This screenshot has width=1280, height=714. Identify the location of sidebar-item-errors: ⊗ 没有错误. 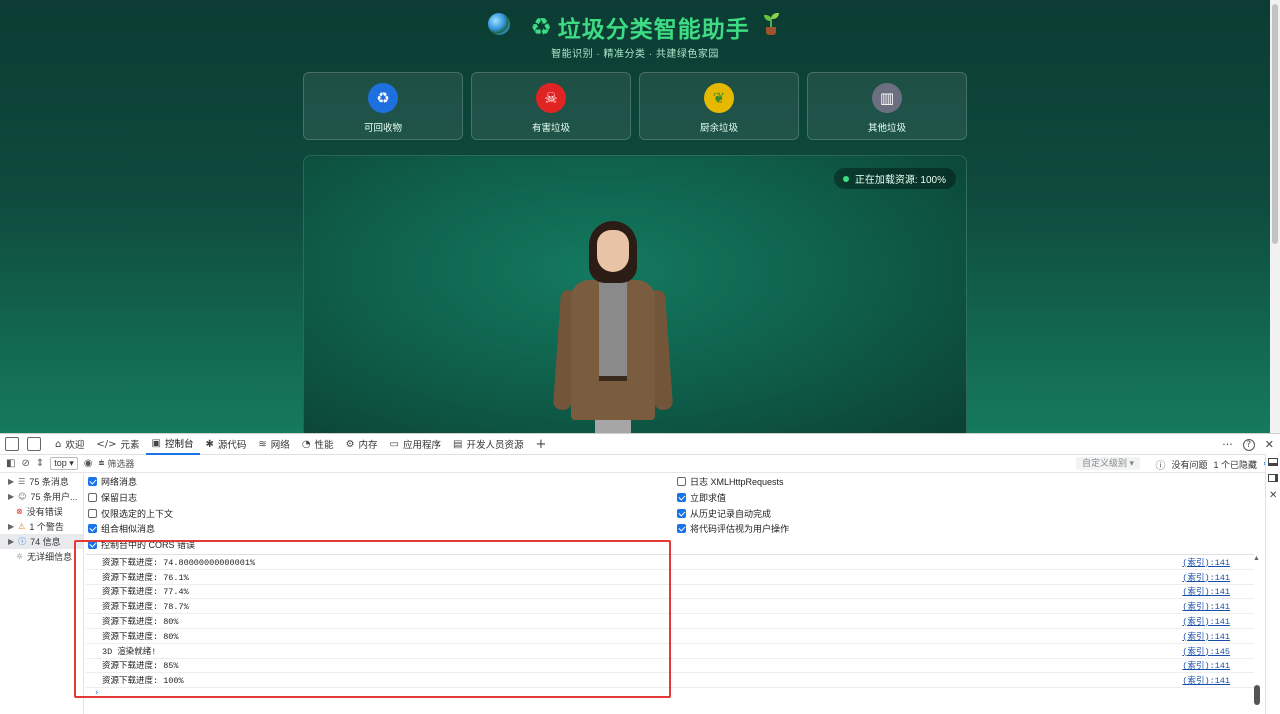
(41, 511).